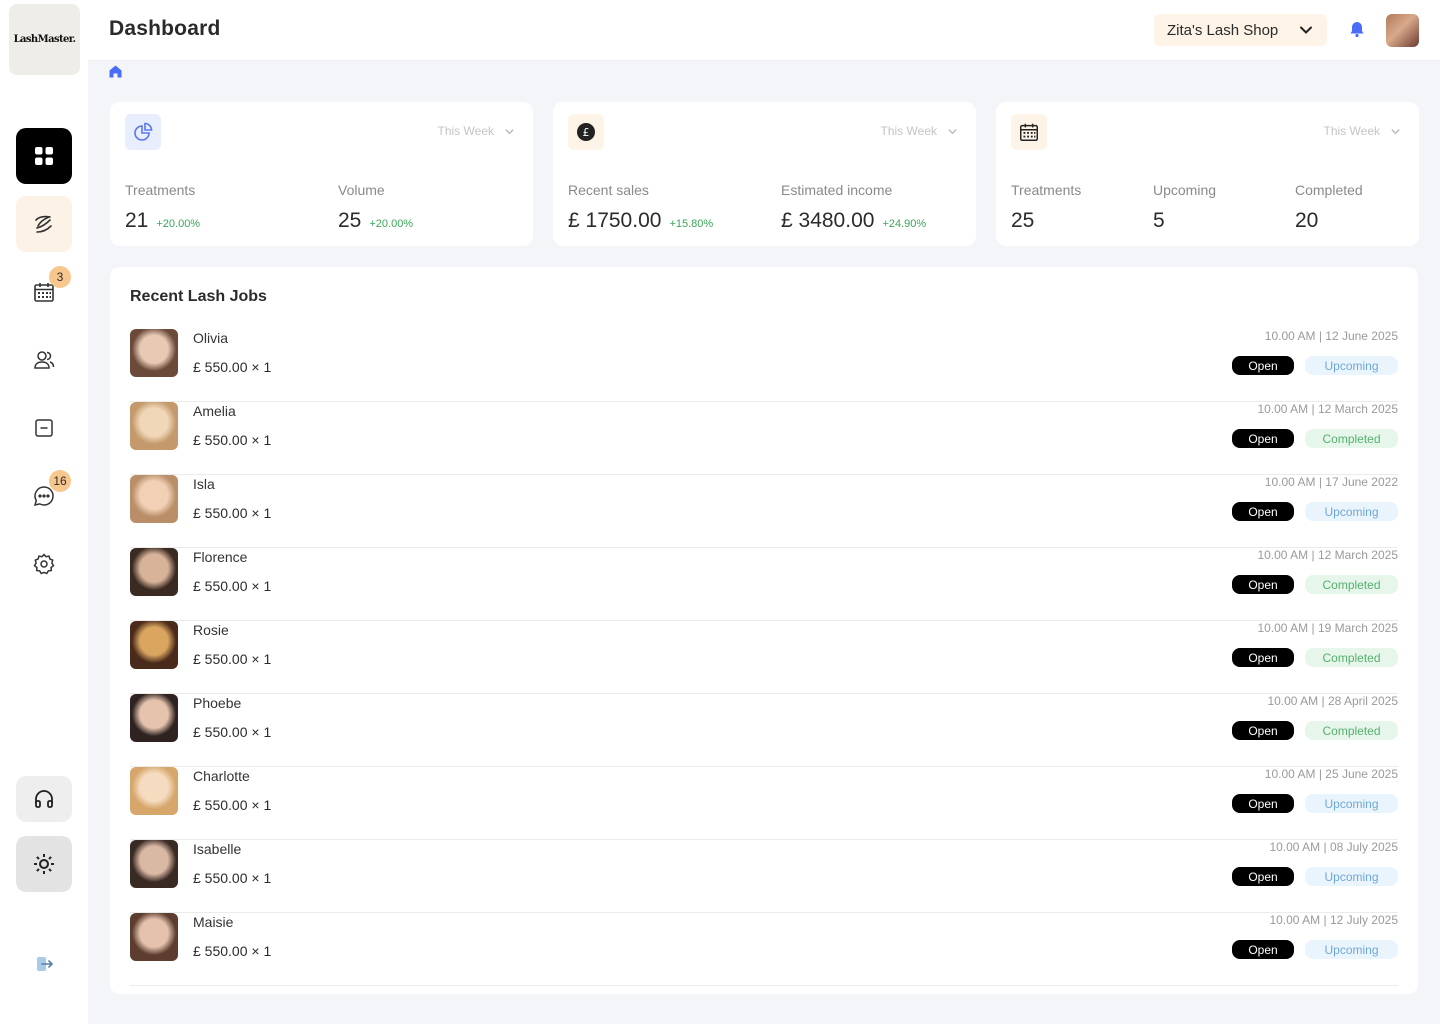  I want to click on metric-value: 25, so click(350, 220).